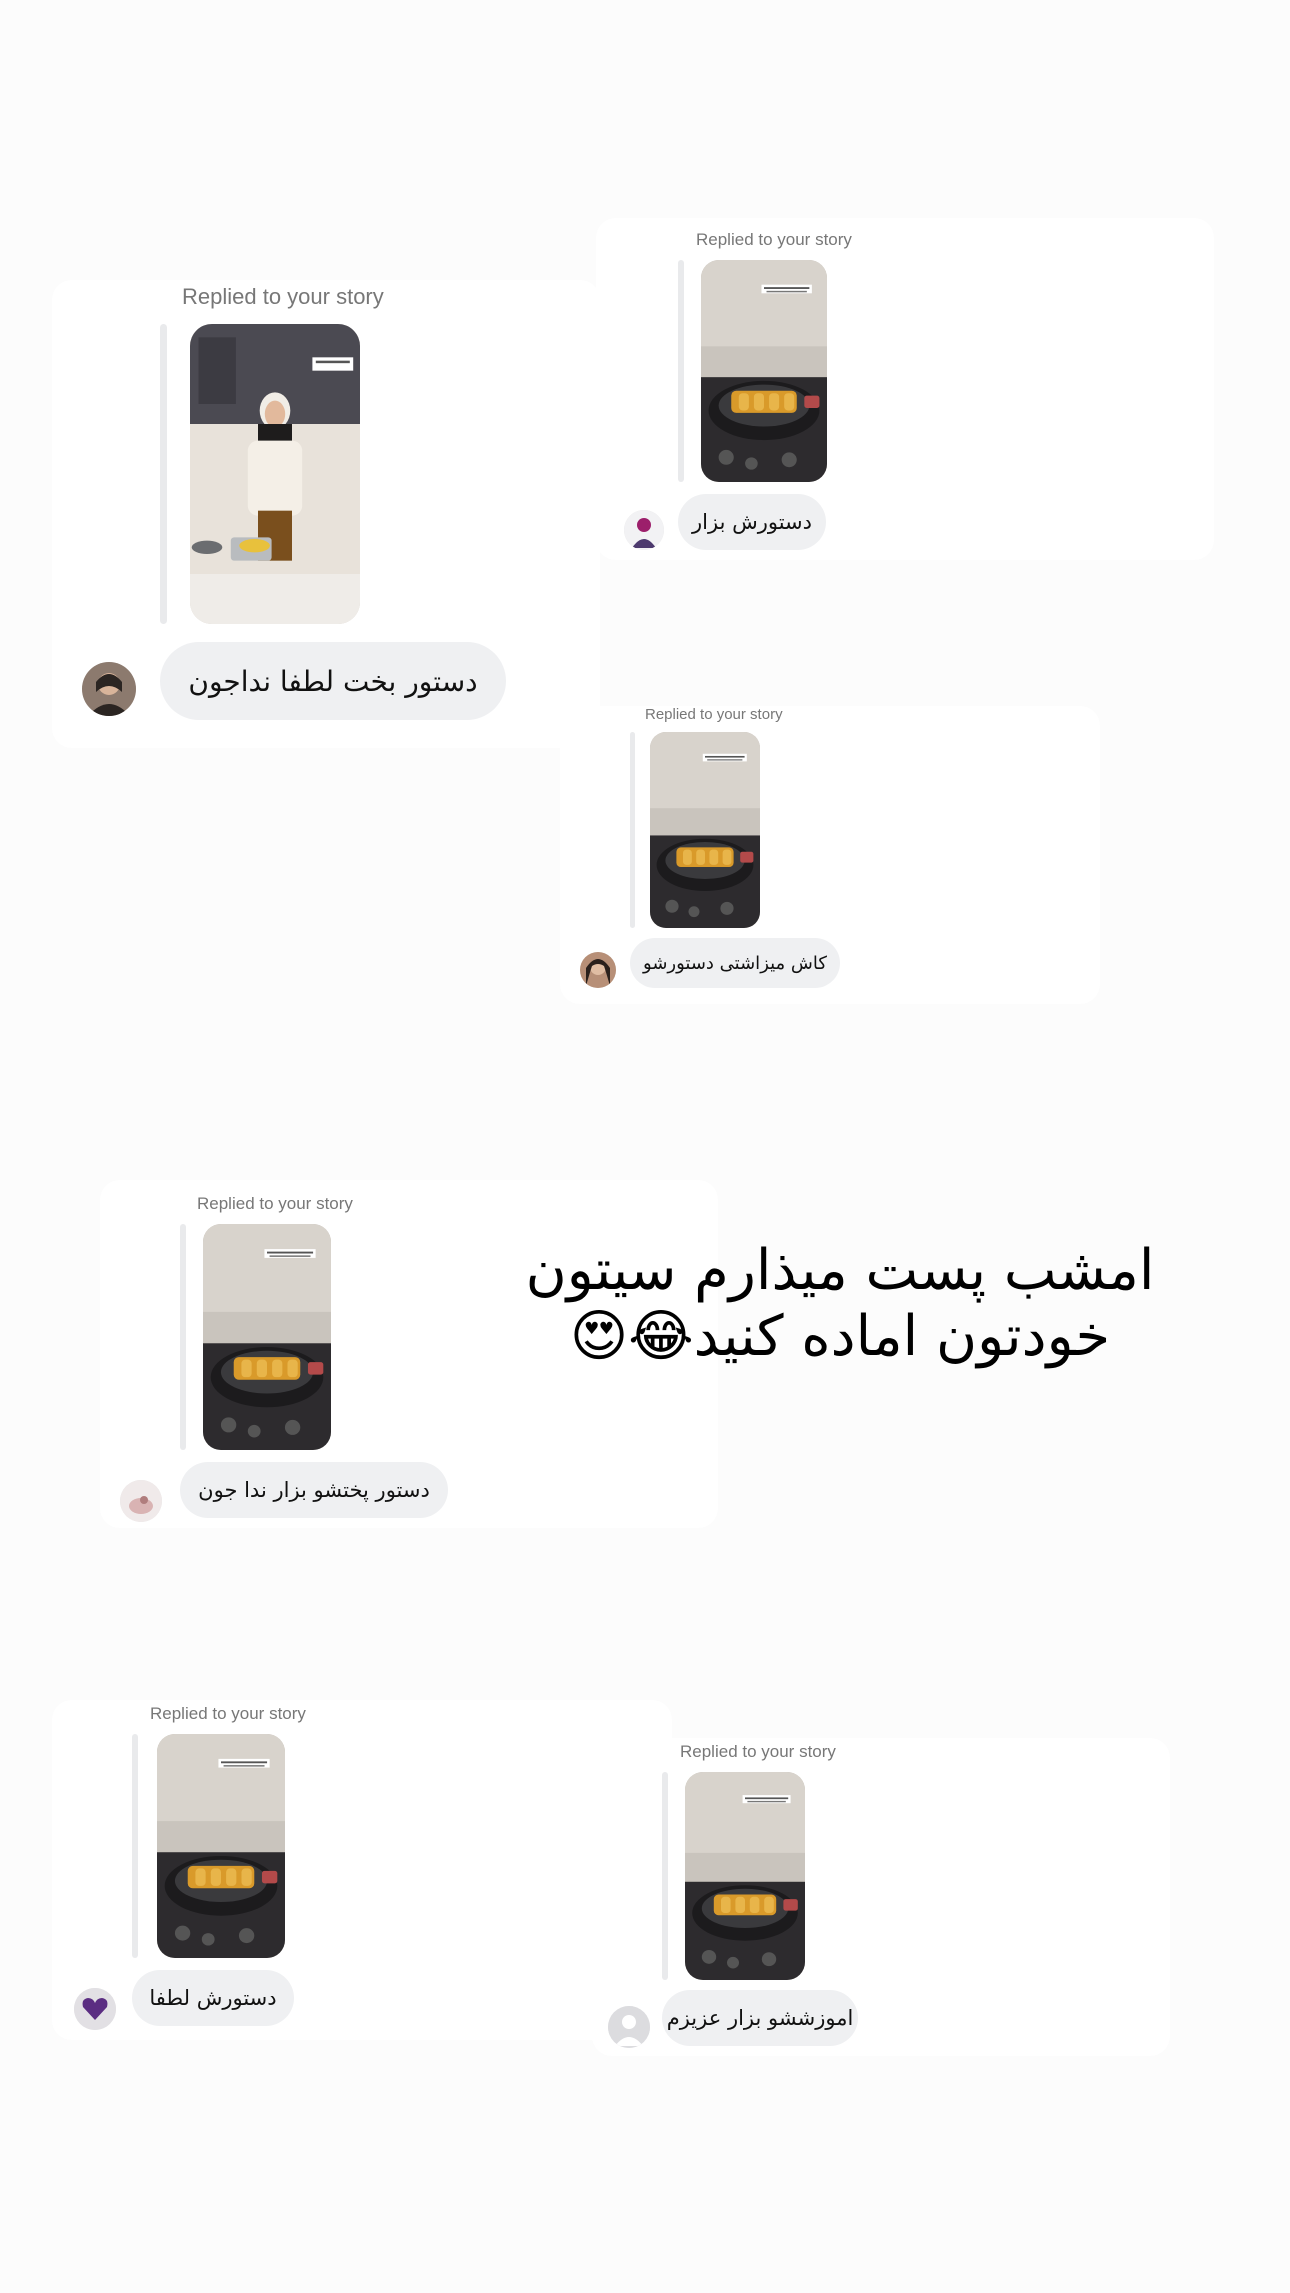 This screenshot has height=2293, width=1290. Describe the element at coordinates (362, 1870) in the screenshot. I see `story-reply-card: Replied to your story دستورش لطفا` at that location.